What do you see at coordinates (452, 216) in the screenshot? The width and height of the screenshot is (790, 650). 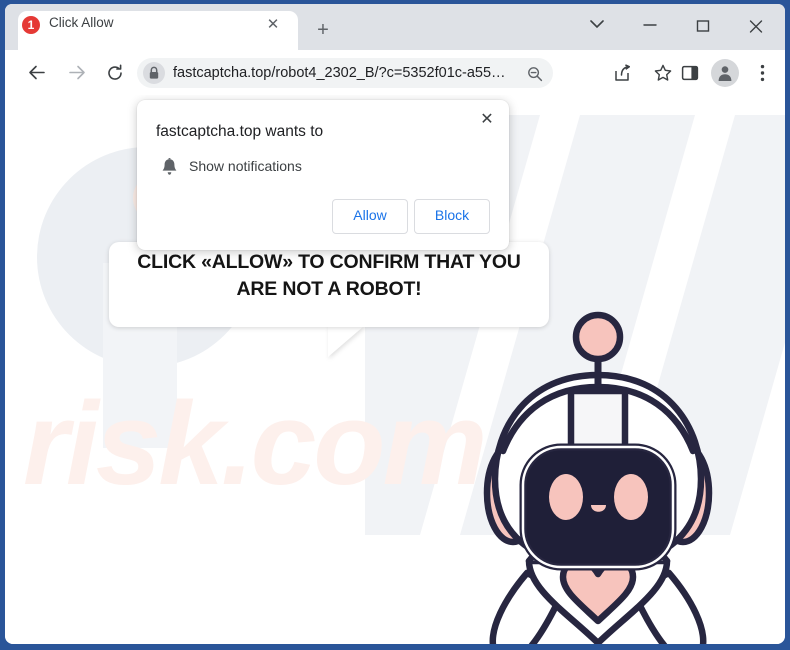 I see `block-button: Block` at bounding box center [452, 216].